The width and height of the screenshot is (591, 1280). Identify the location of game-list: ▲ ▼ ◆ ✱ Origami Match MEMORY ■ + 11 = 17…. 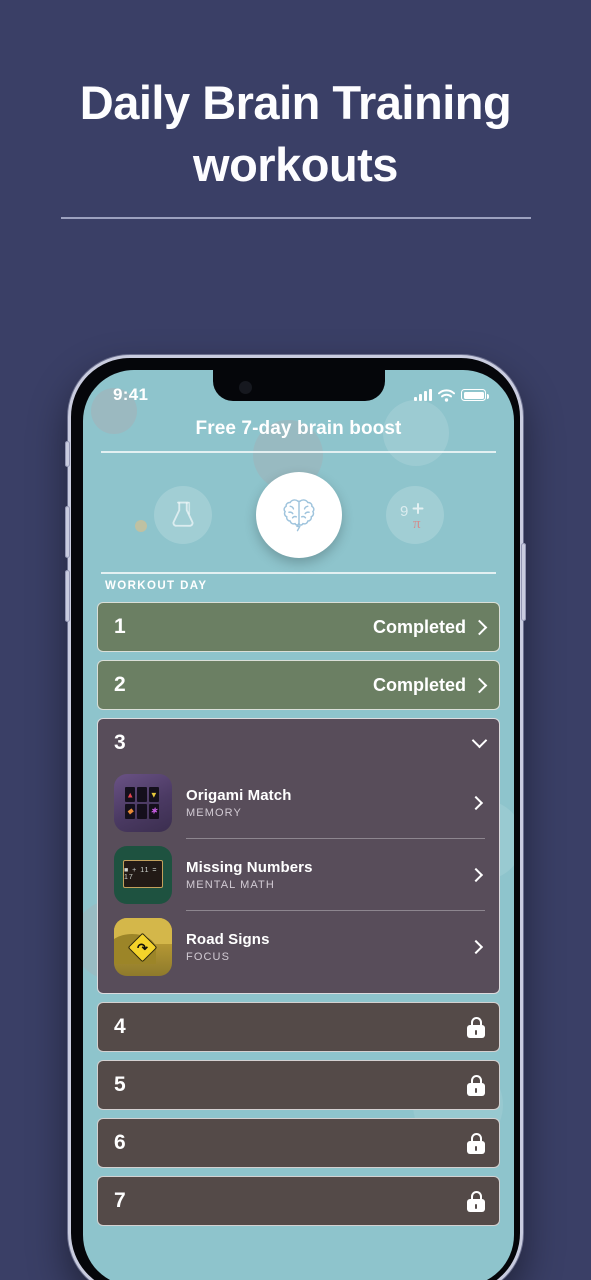
(298, 880).